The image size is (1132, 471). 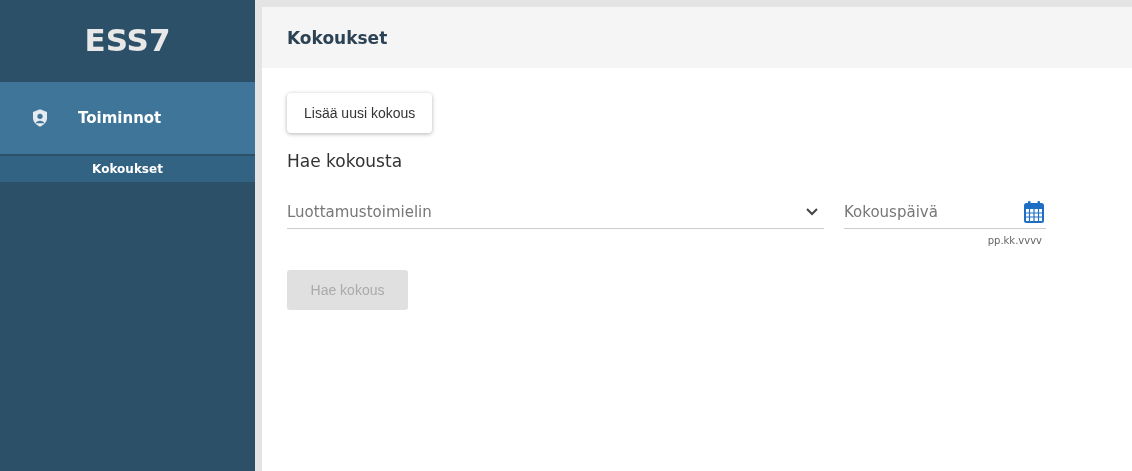 What do you see at coordinates (127, 169) in the screenshot?
I see `sidebar-item: Kokoukset` at bounding box center [127, 169].